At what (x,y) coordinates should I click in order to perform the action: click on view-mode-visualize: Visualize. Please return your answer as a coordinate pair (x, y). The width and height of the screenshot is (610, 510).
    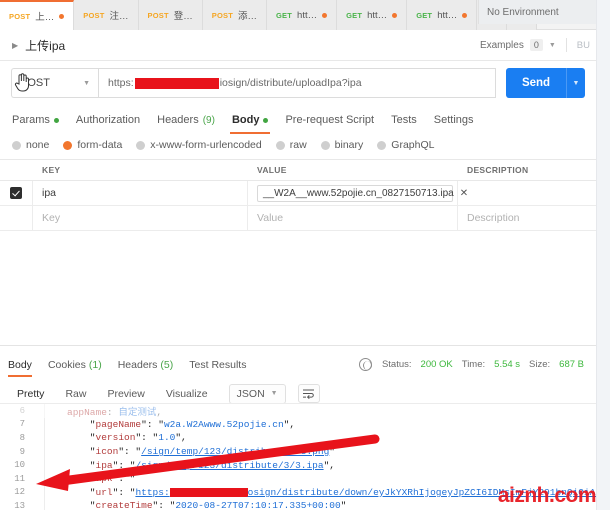
    Looking at the image, I should click on (187, 394).